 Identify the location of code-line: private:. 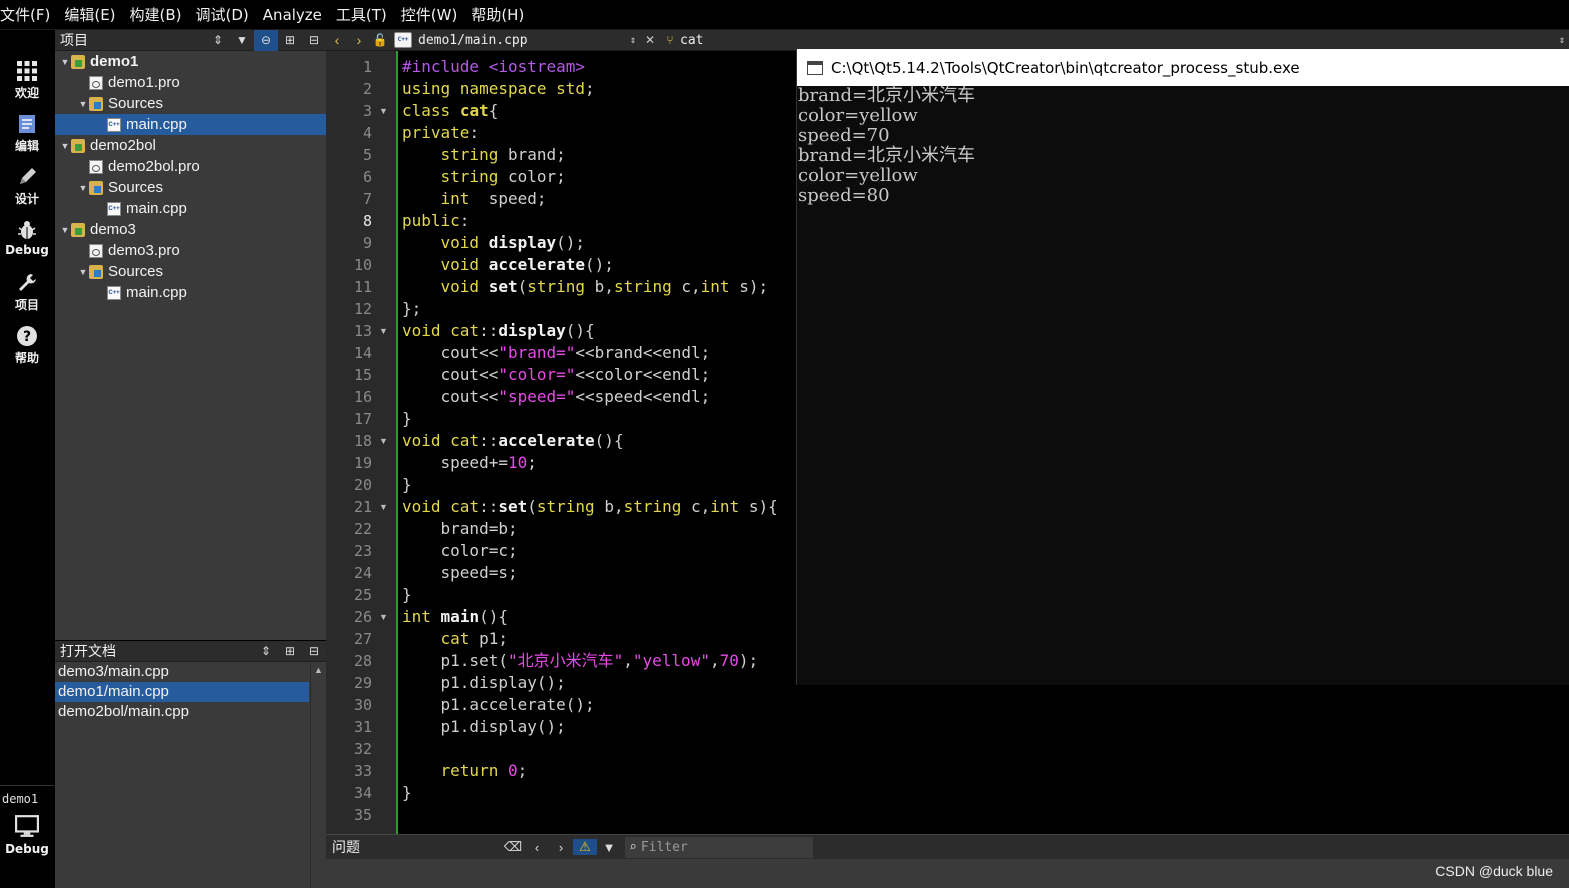
(440, 133).